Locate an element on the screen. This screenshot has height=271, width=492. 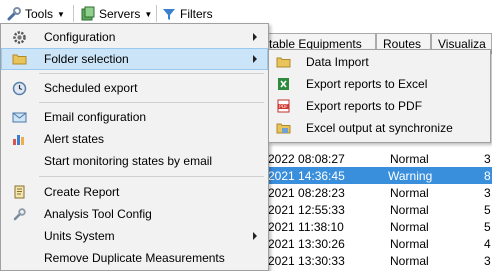
table-row: 2021 12:55:33 Normal 5 is located at coordinates (377, 209).